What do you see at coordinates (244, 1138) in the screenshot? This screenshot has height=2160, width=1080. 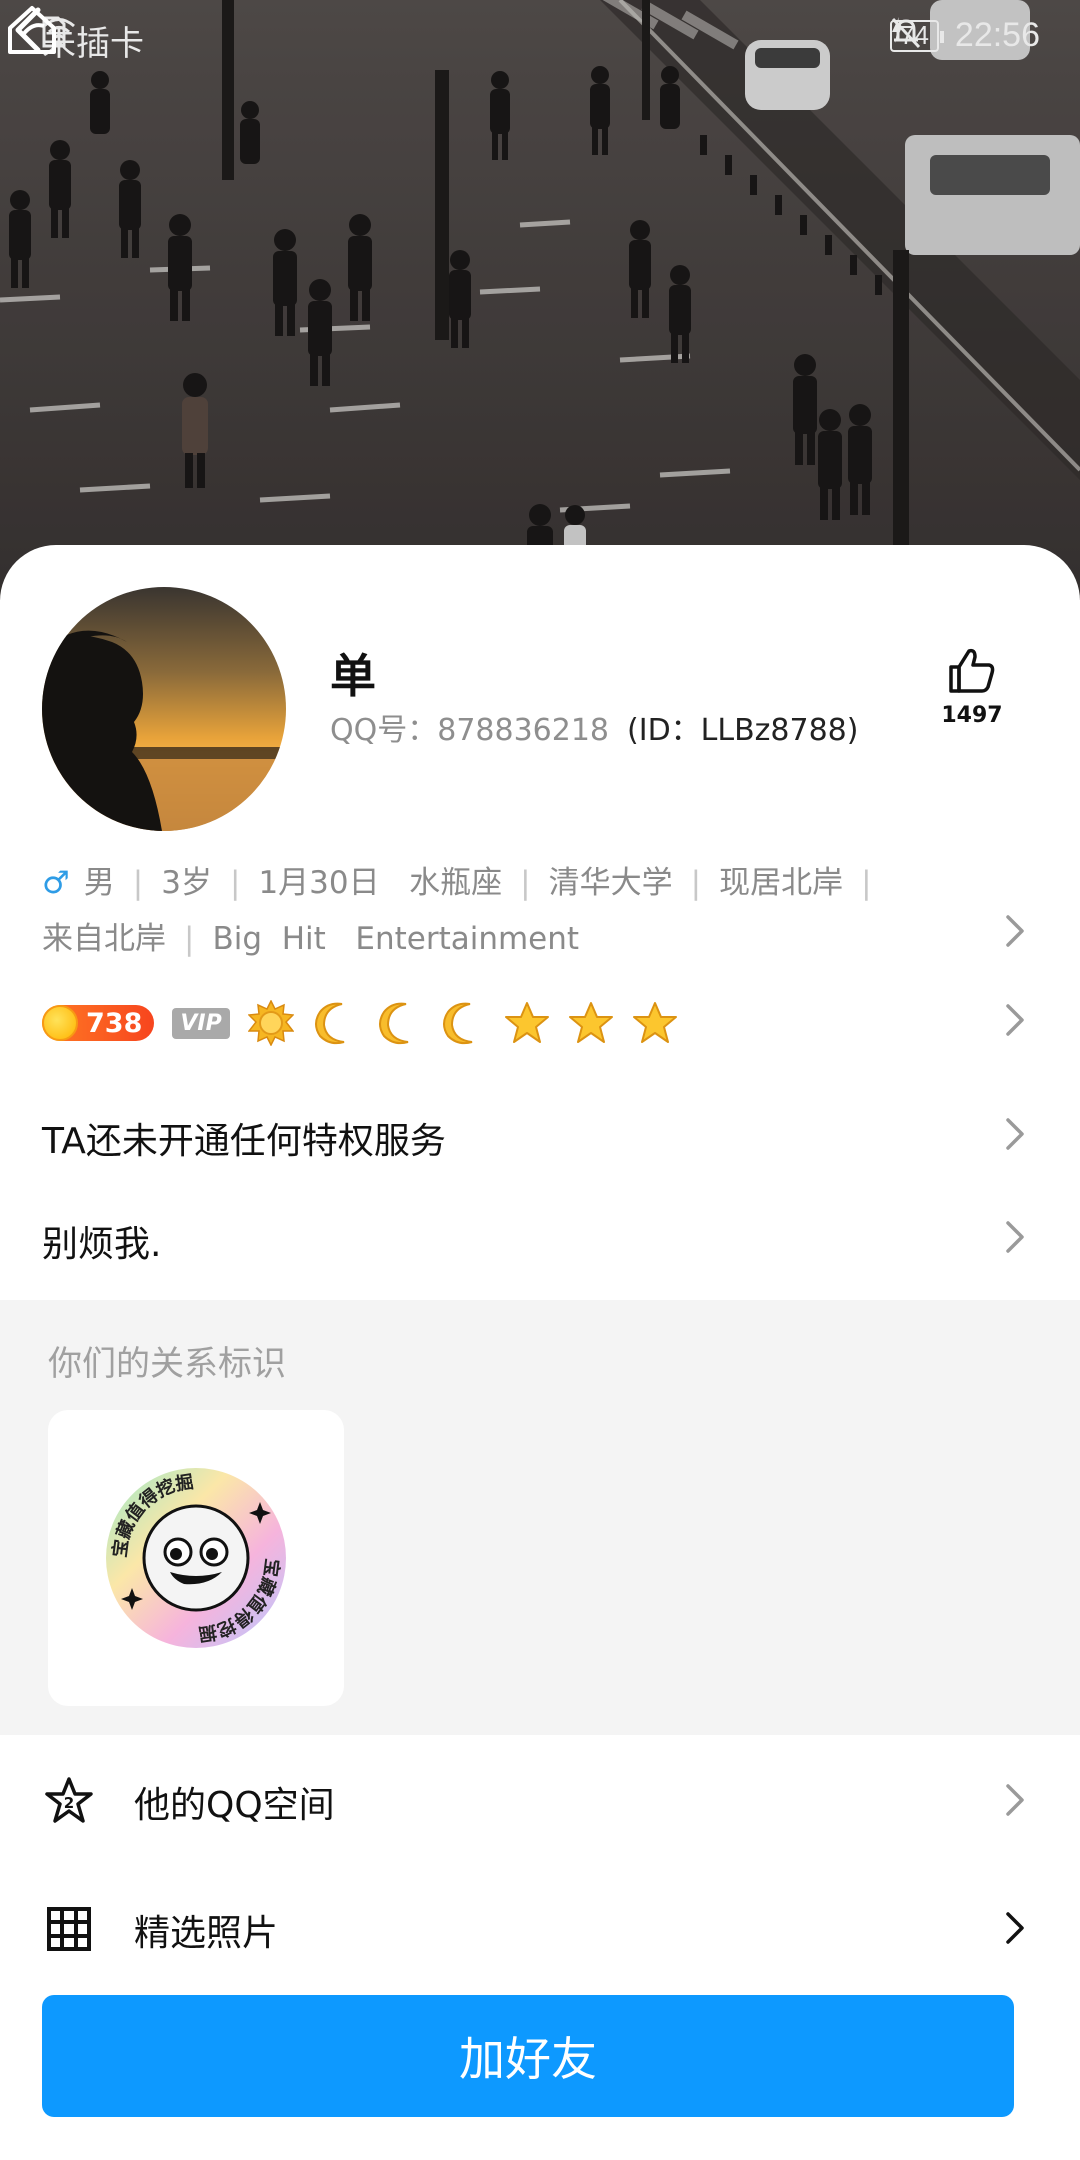 I see `privilege-row: TA还未开通任何特权服务` at bounding box center [244, 1138].